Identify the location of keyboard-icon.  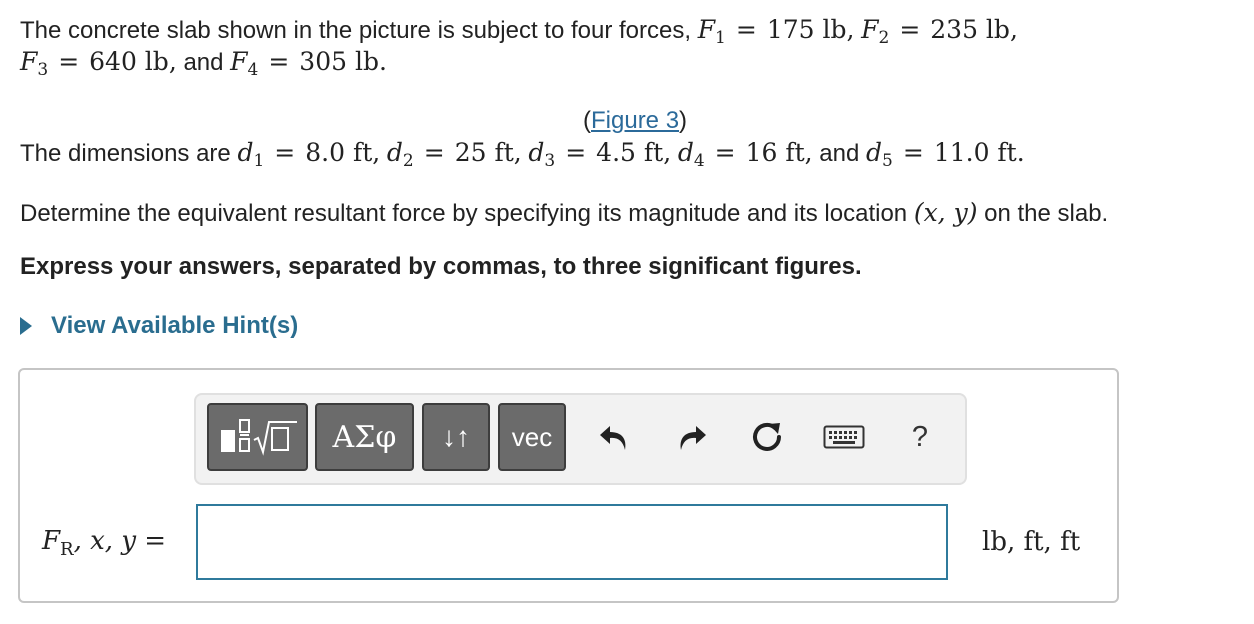
(844, 437).